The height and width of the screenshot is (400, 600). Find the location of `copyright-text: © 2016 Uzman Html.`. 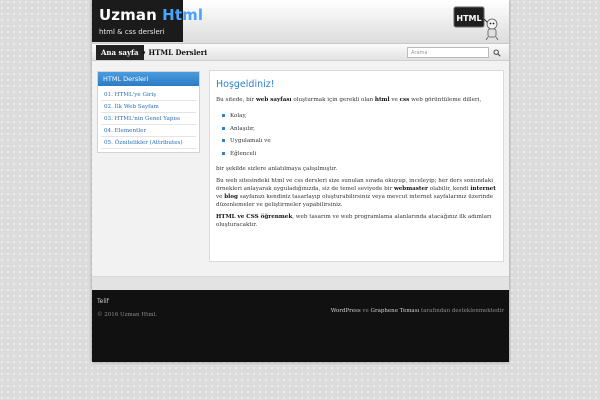

copyright-text: © 2016 Uzman Html. is located at coordinates (127, 315).